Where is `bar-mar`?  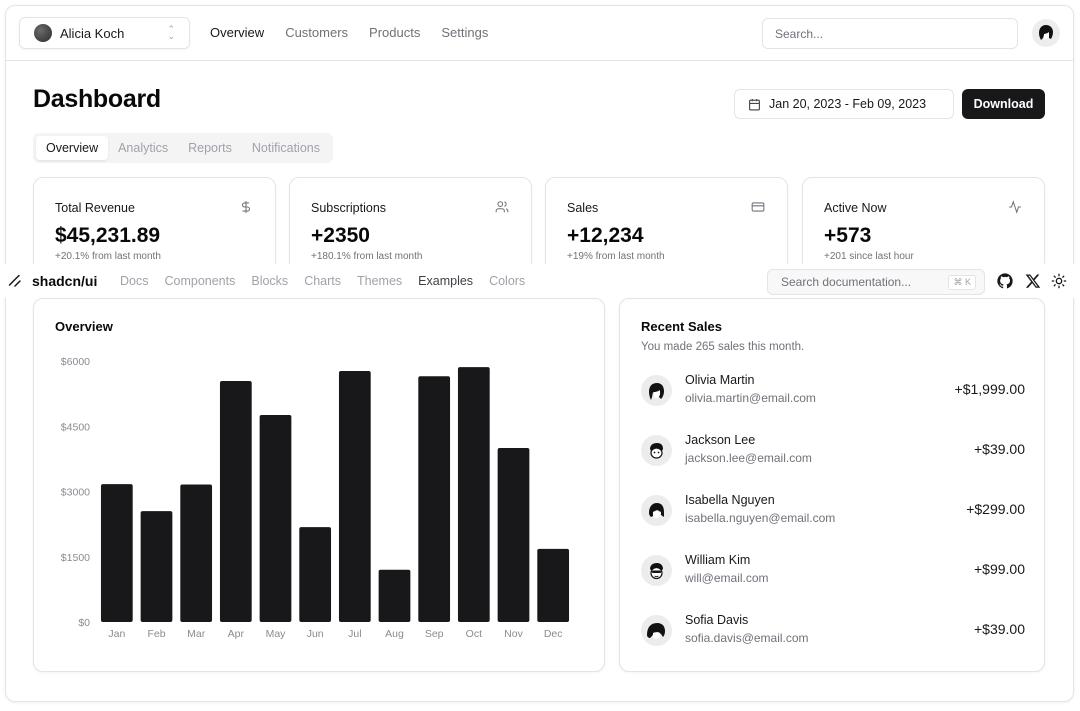 bar-mar is located at coordinates (196, 553).